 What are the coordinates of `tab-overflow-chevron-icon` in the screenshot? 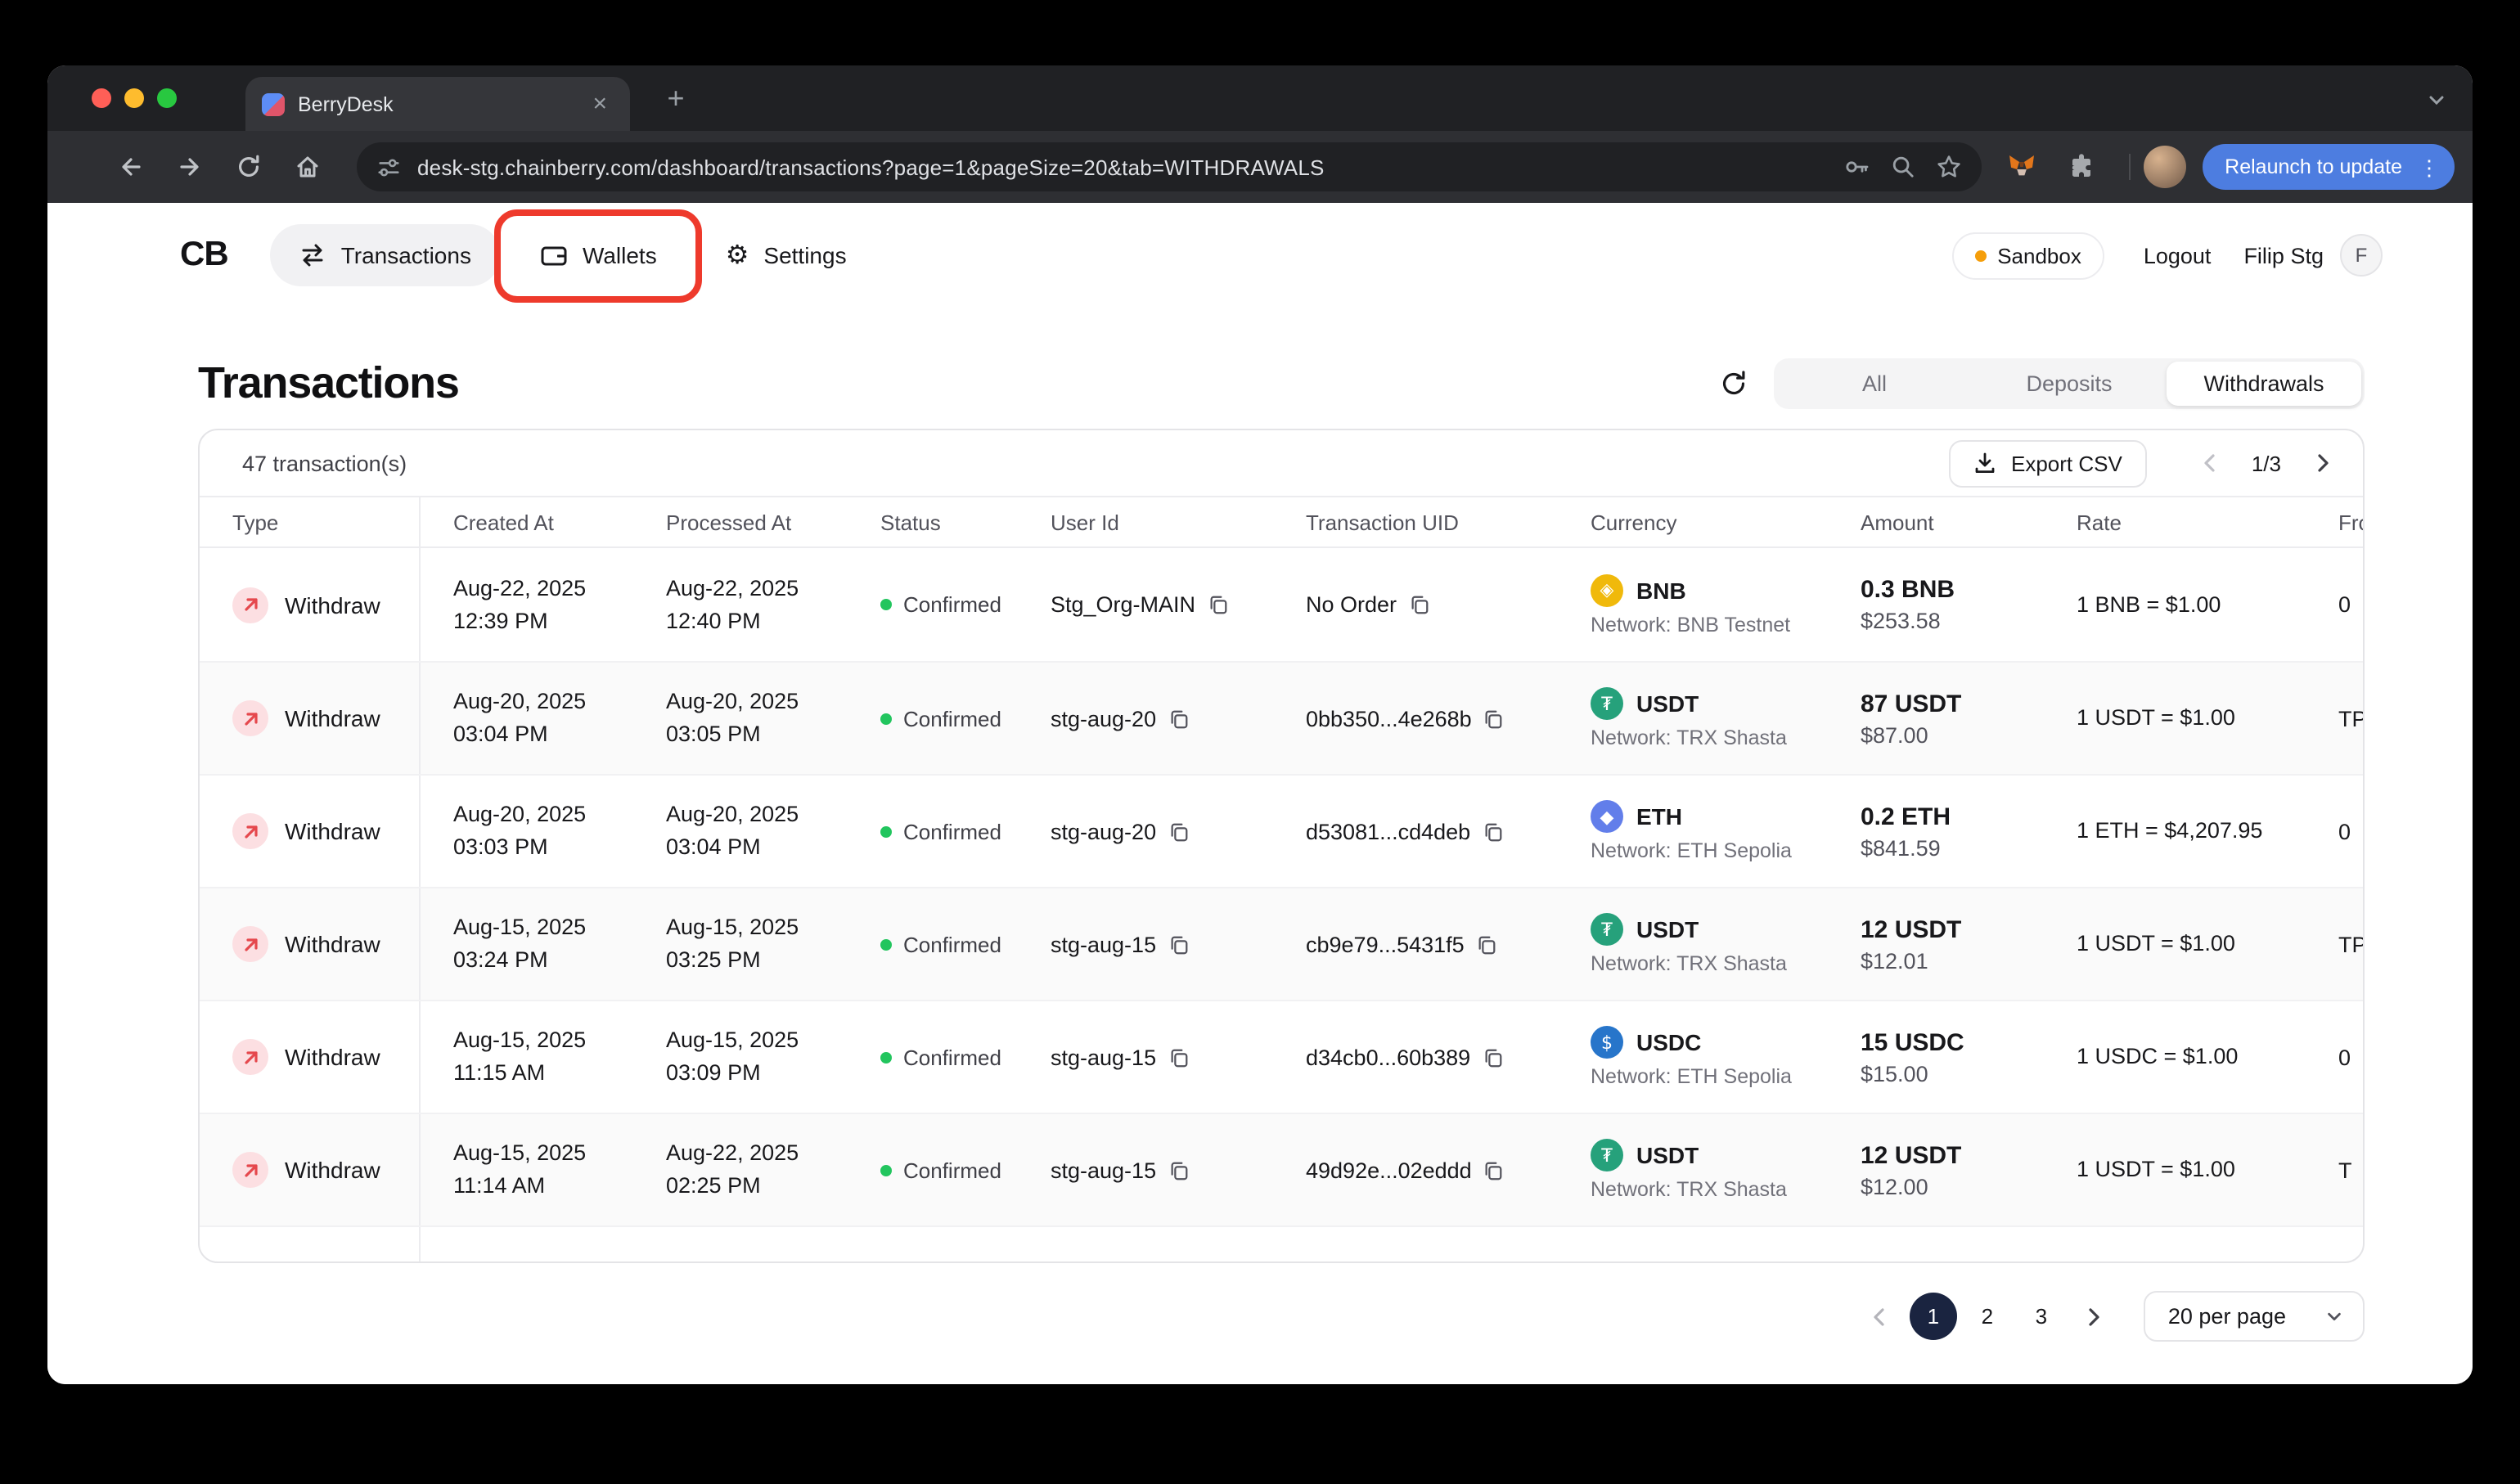 It's located at (2437, 103).